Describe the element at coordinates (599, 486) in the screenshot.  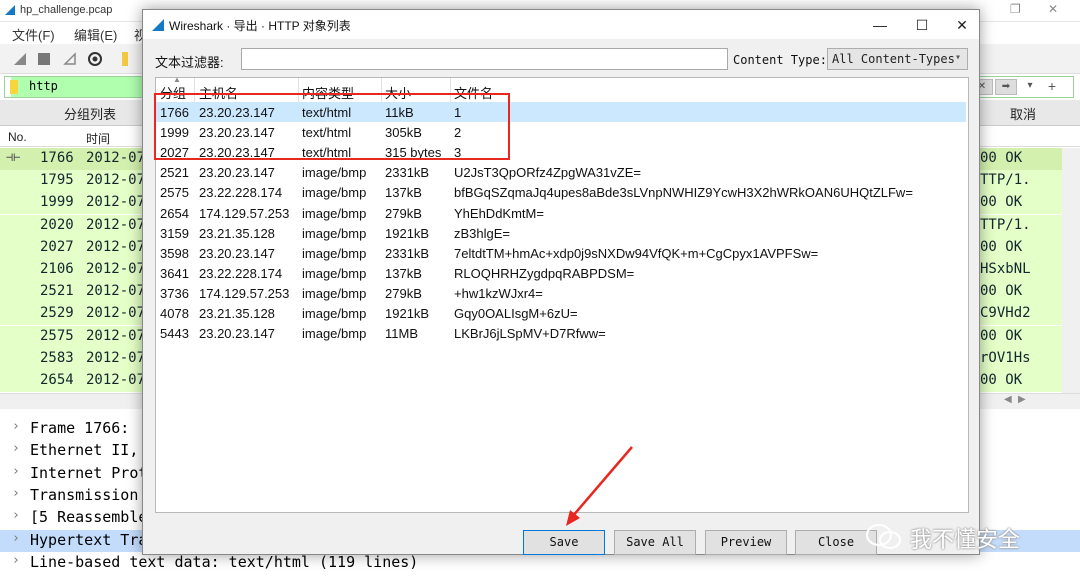
I see `annotation-arrow` at that location.